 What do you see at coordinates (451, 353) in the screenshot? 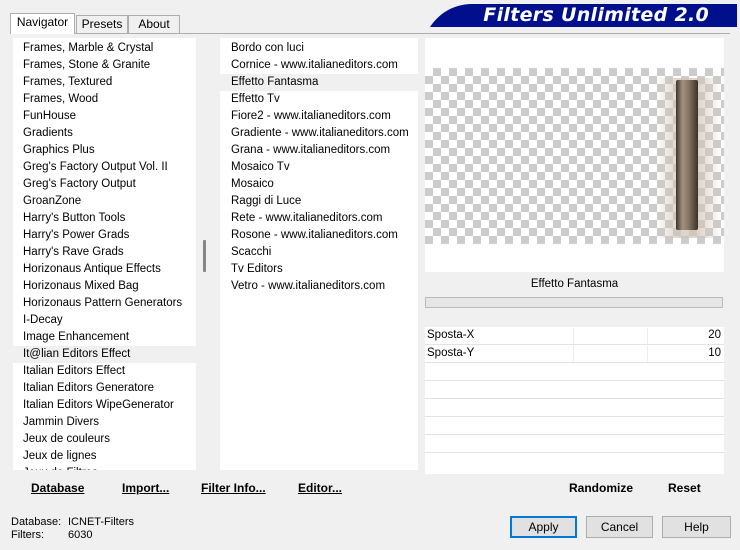
I see `param-label: Sposta-Y` at bounding box center [451, 353].